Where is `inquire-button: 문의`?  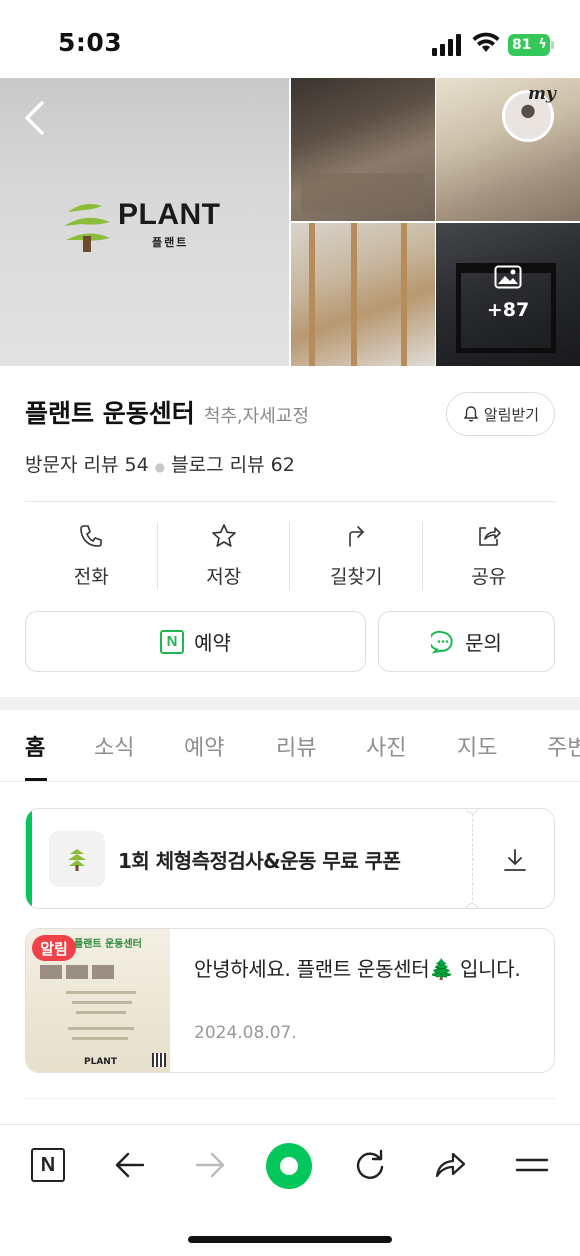 inquire-button: 문의 is located at coordinates (466, 641).